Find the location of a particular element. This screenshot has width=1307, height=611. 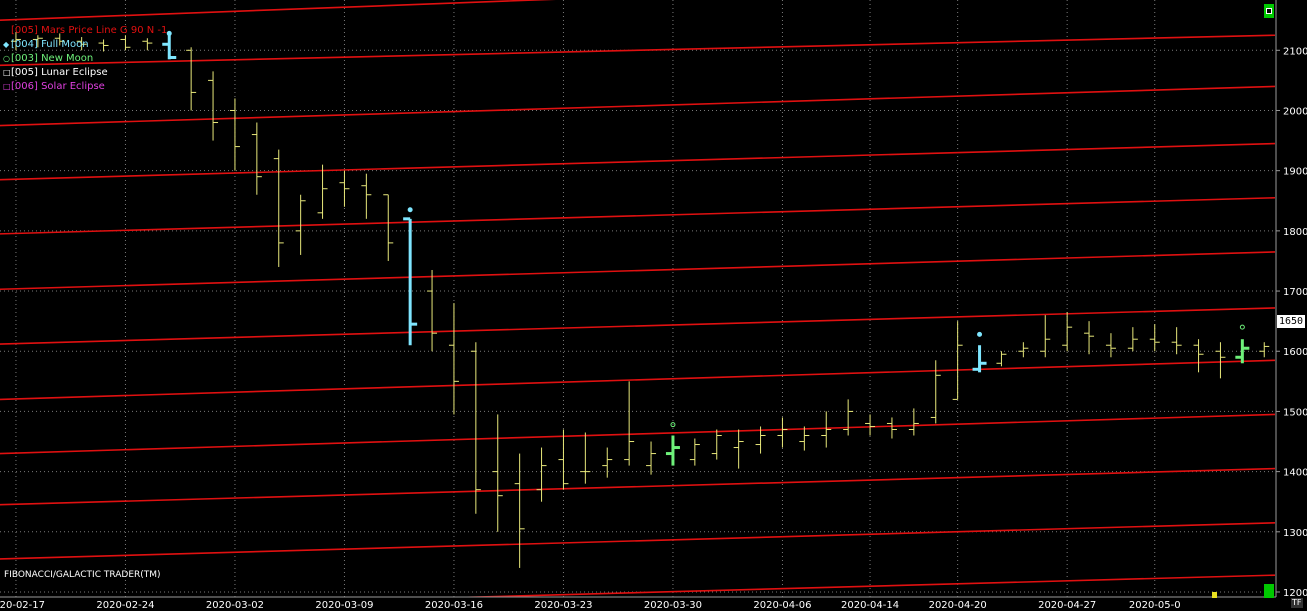

legend-item-mars-price-line: [005] Mars Price Line G 90 N -1 is located at coordinates (85, 31).